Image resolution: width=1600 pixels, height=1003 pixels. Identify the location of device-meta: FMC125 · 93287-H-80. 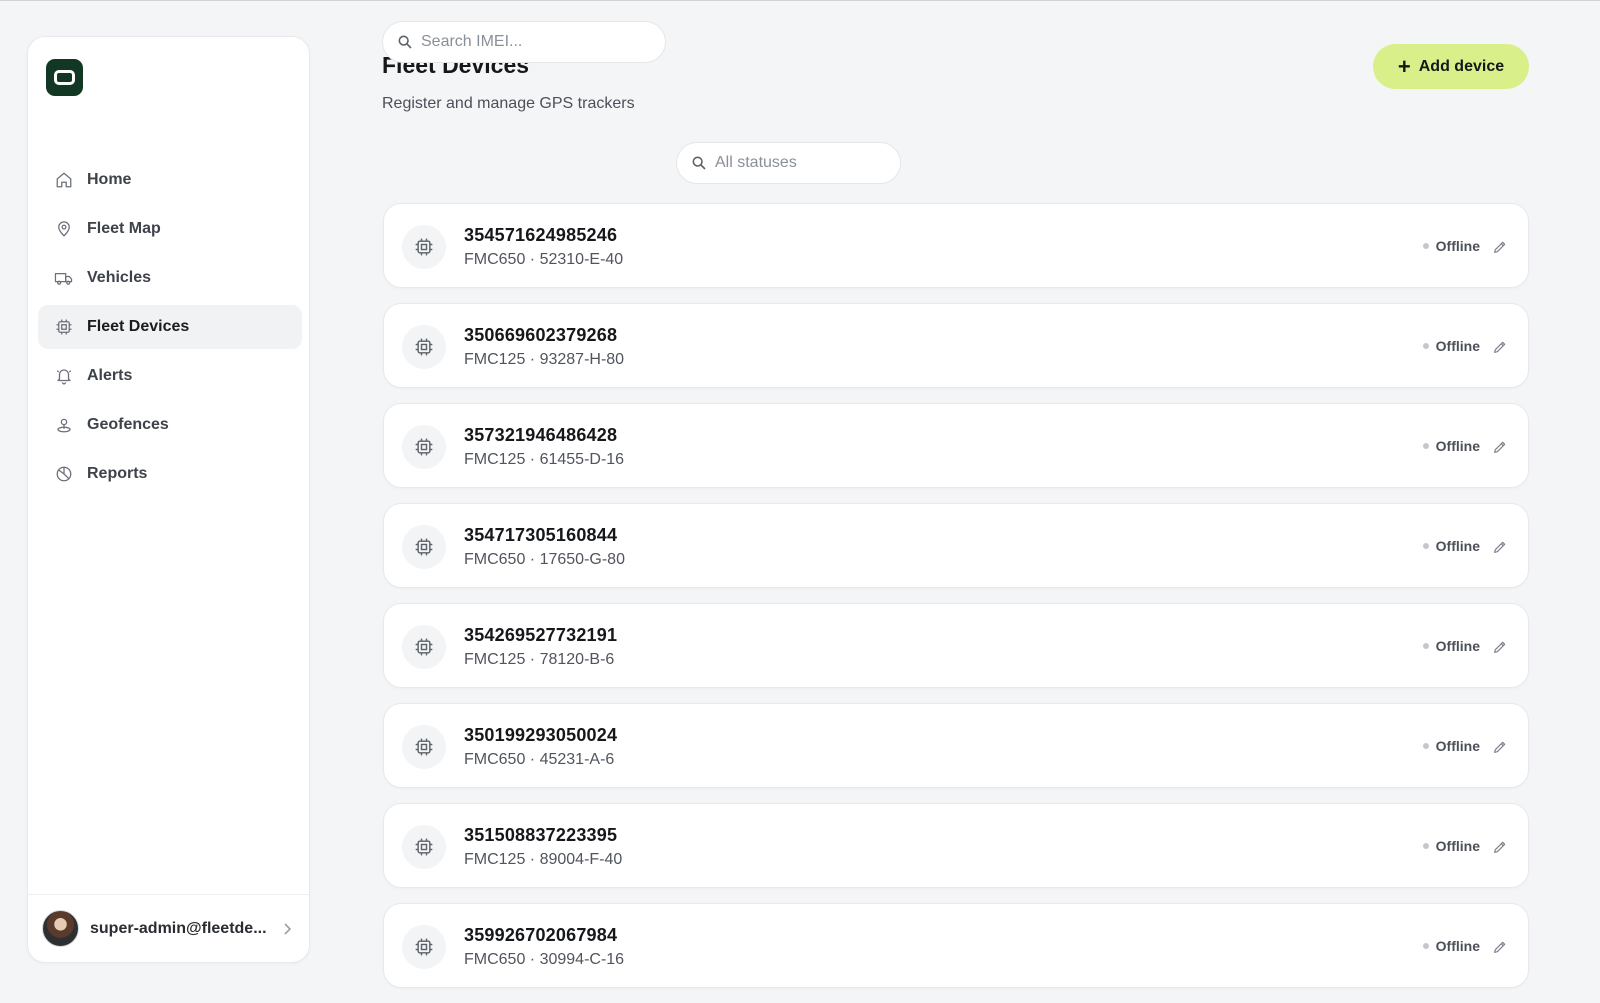
(544, 359).